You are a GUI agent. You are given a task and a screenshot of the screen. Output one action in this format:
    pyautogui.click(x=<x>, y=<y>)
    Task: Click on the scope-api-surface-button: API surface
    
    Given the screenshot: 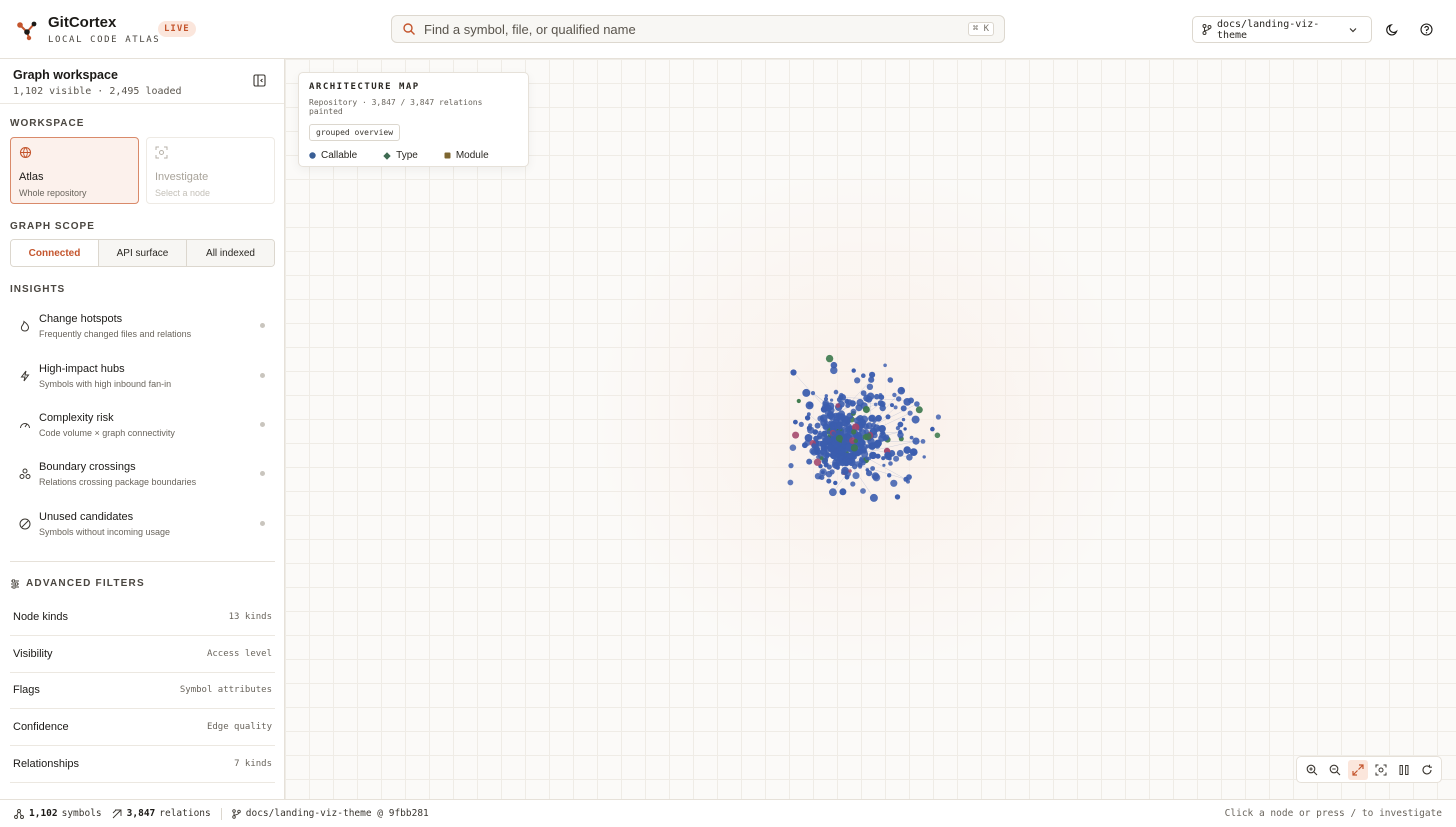 What is the action you would take?
    pyautogui.click(x=143, y=253)
    